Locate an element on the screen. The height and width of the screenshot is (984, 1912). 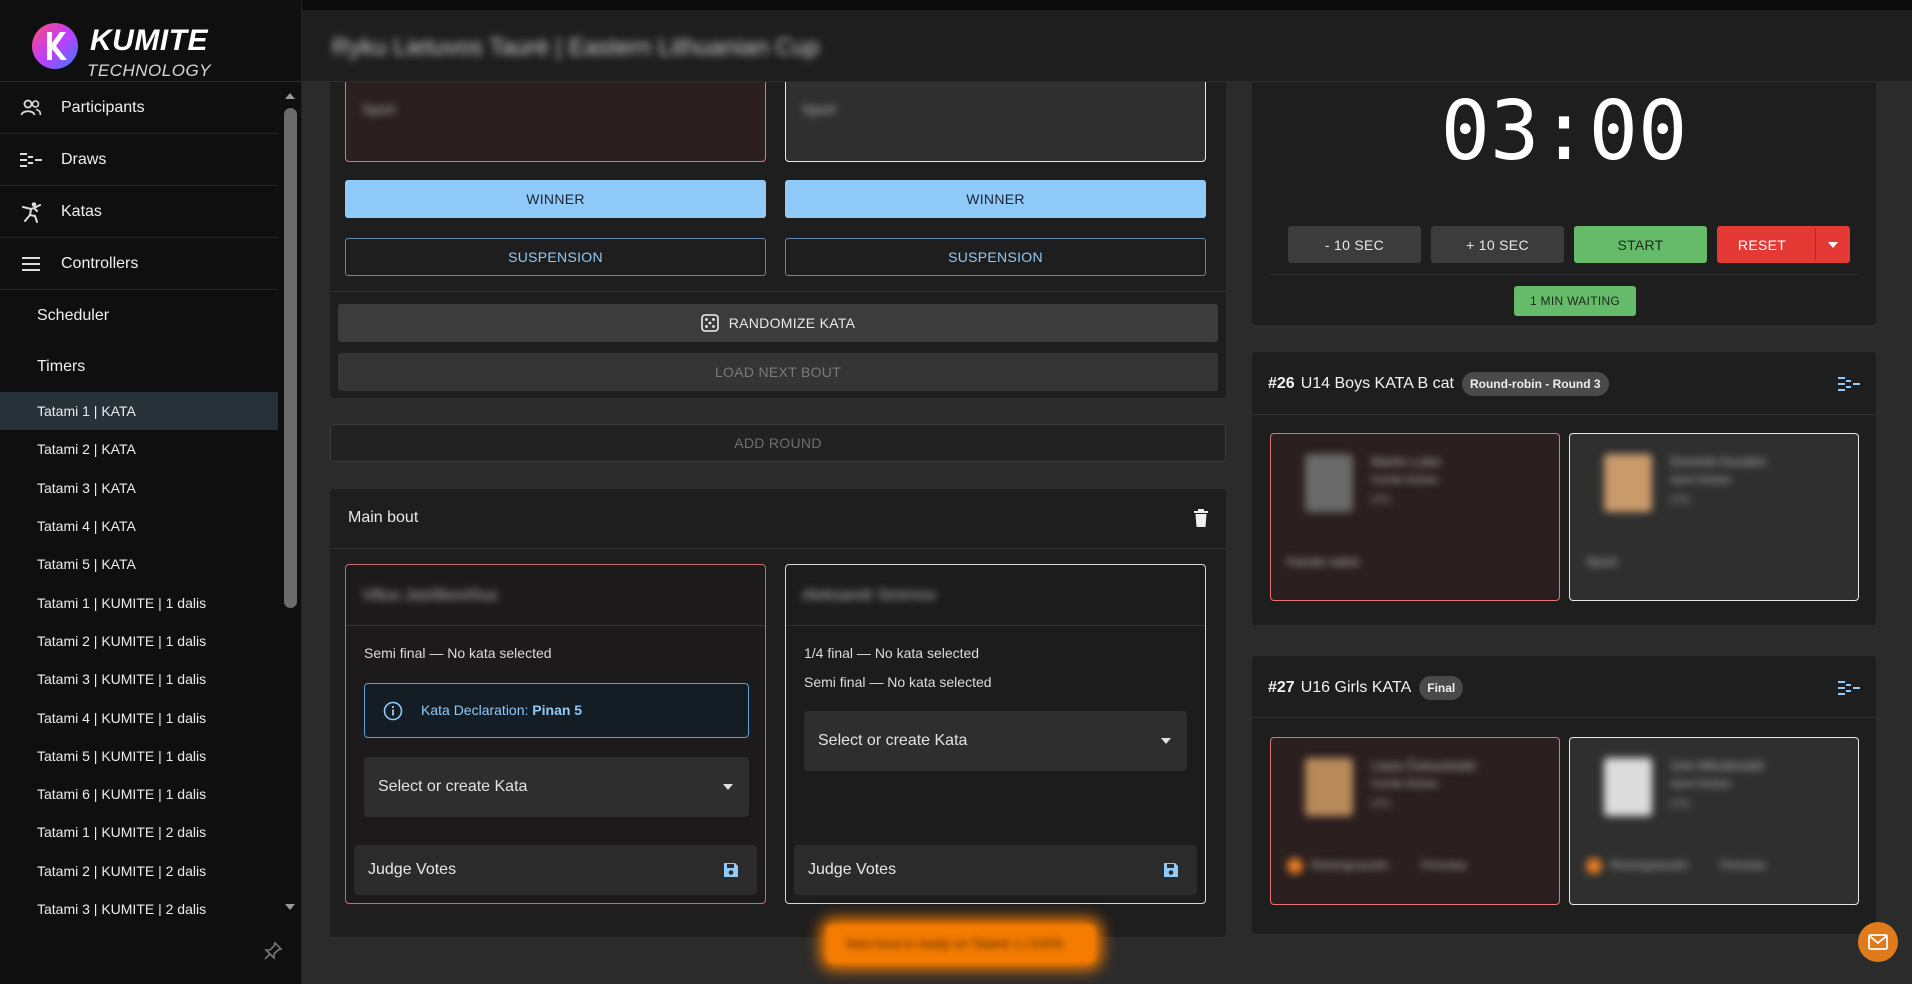
plus-10-sec-button: + 10 SEC is located at coordinates (1497, 244).